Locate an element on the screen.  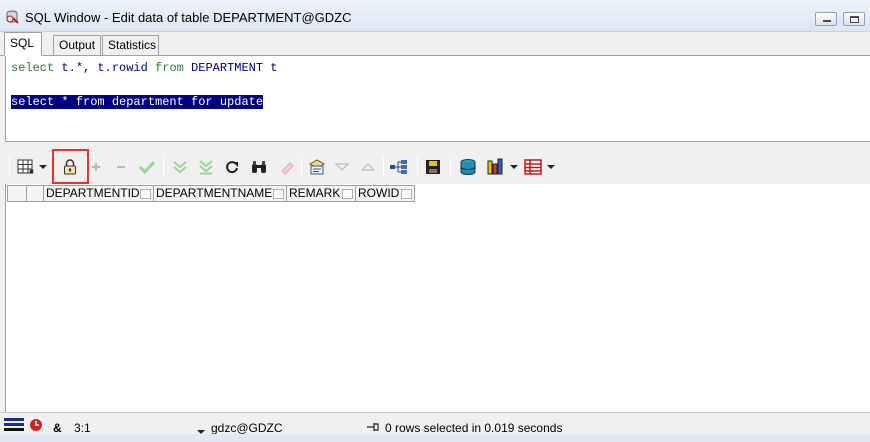
grid-header: DEPARTMENTID DEPARTMENTNAME REMARK ROWID is located at coordinates (211, 193).